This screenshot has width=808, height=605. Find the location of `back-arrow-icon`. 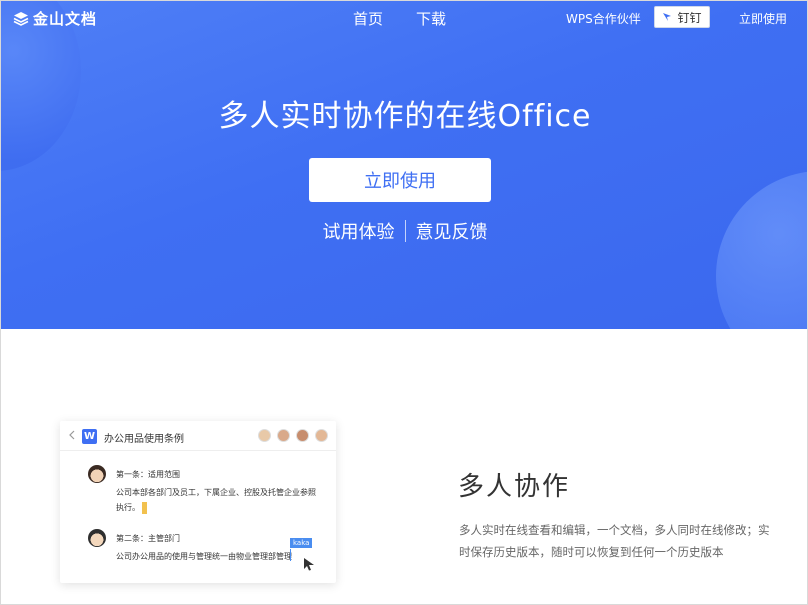

back-arrow-icon is located at coordinates (72, 435).